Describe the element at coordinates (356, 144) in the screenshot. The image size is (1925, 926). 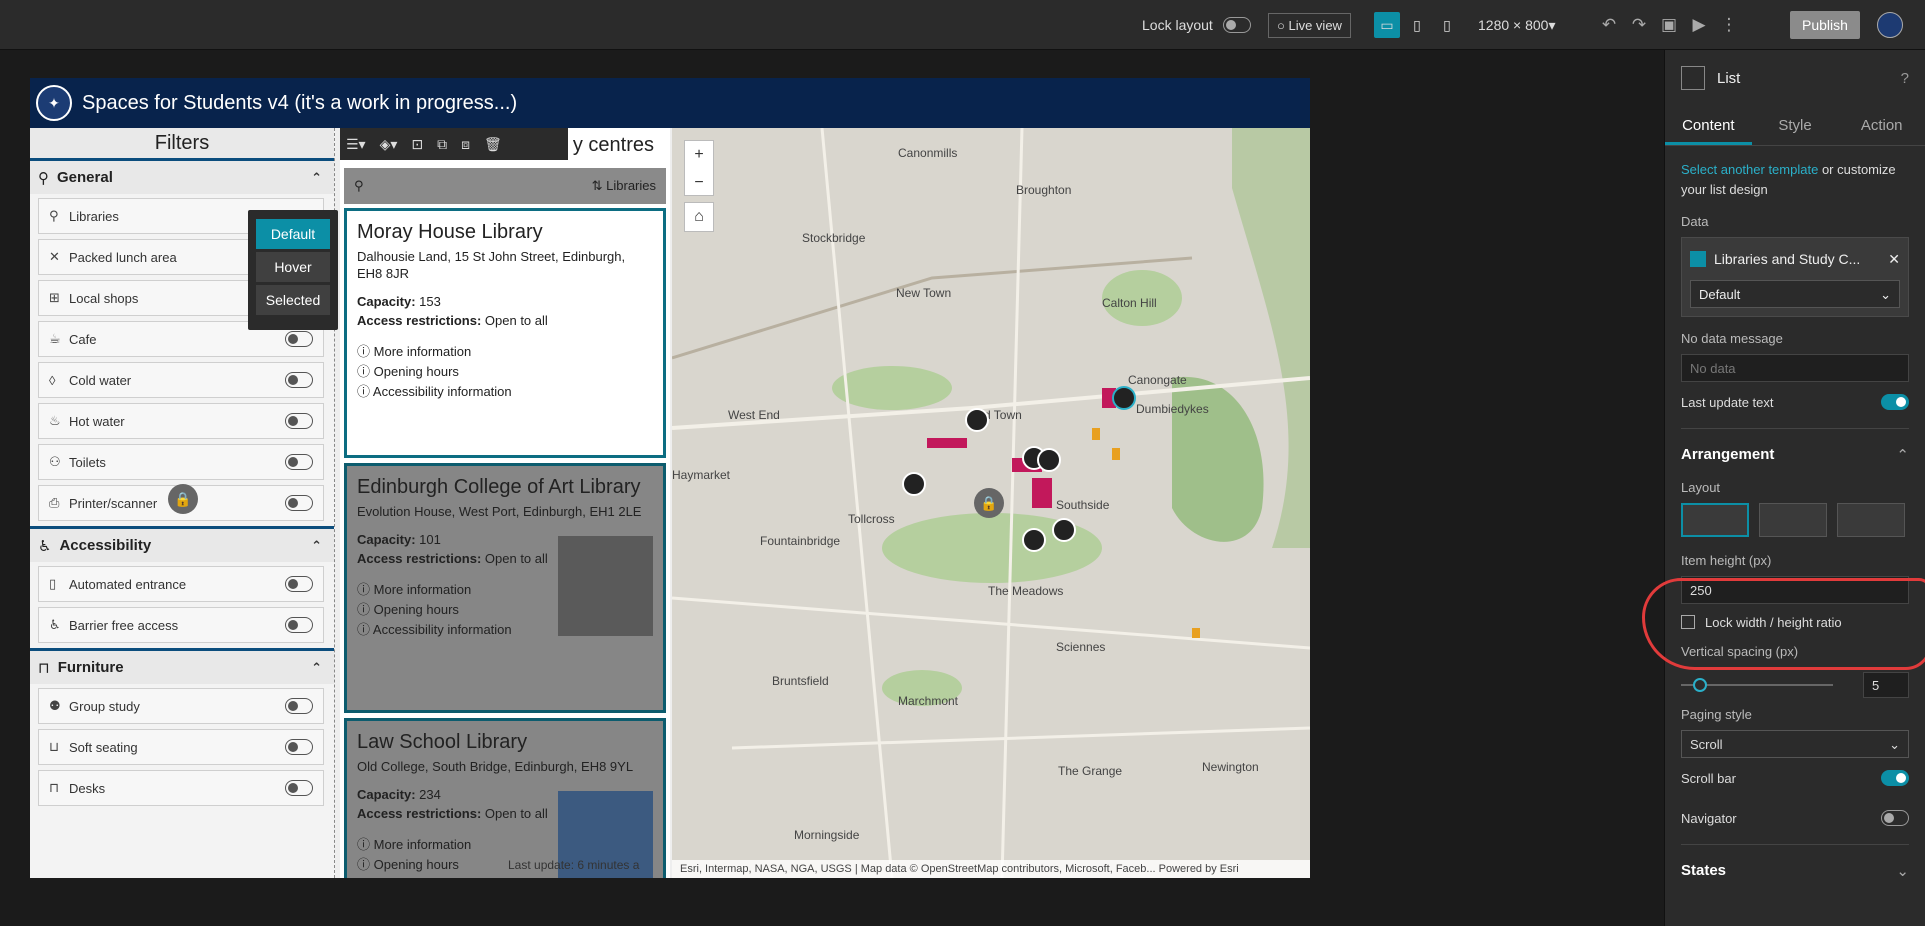
I see `align-icon: ☰▾` at that location.